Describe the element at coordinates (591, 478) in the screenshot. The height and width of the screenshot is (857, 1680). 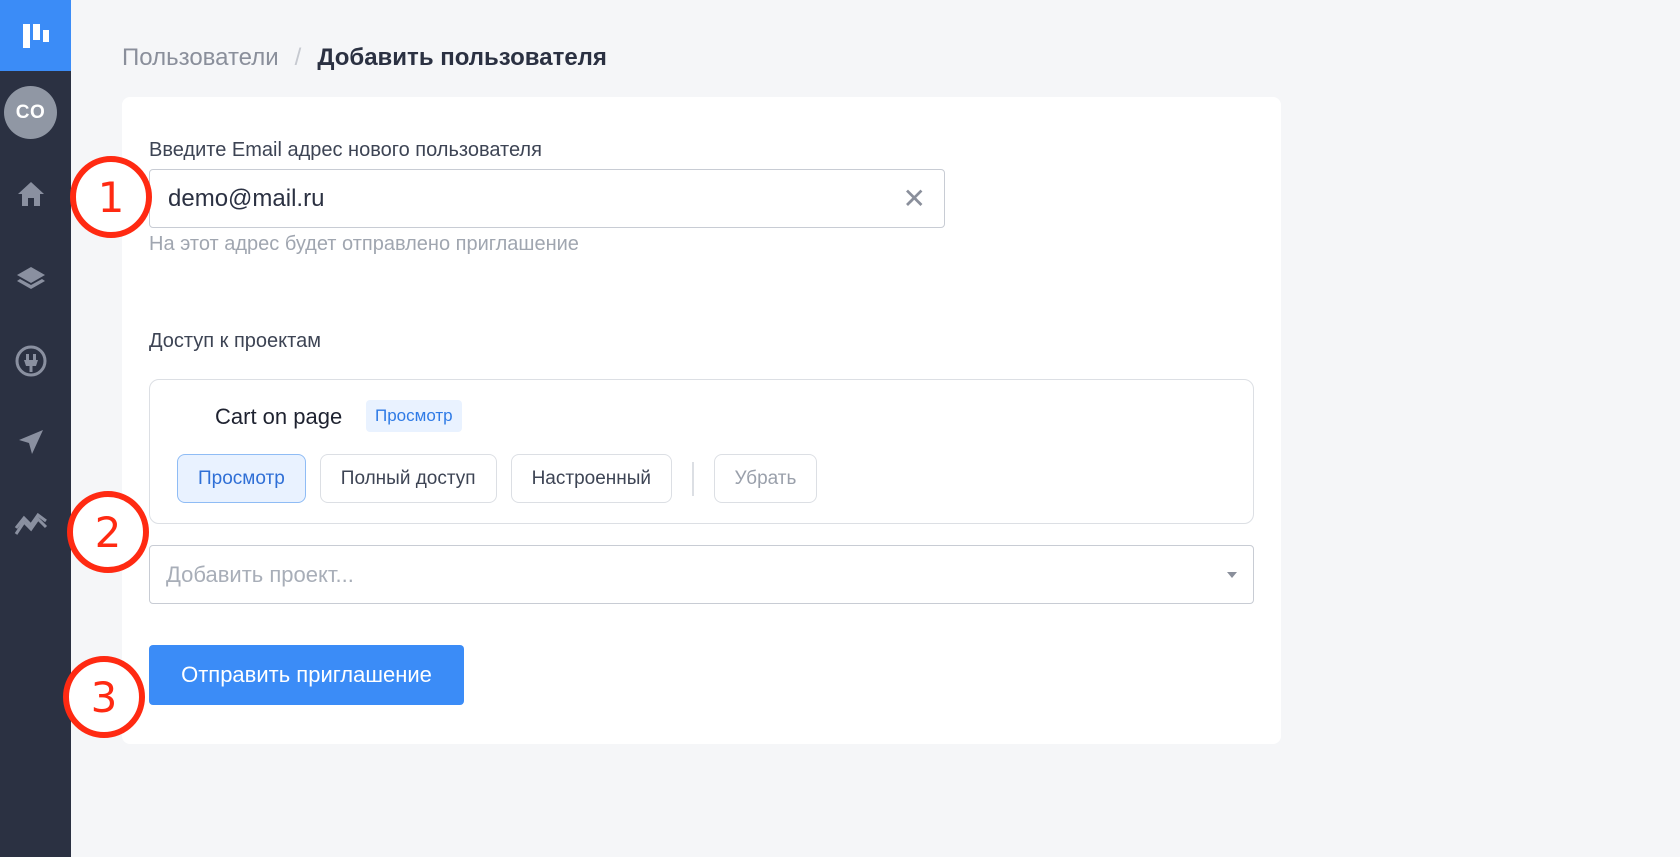
I see `role-option-custom: Настроенный` at that location.